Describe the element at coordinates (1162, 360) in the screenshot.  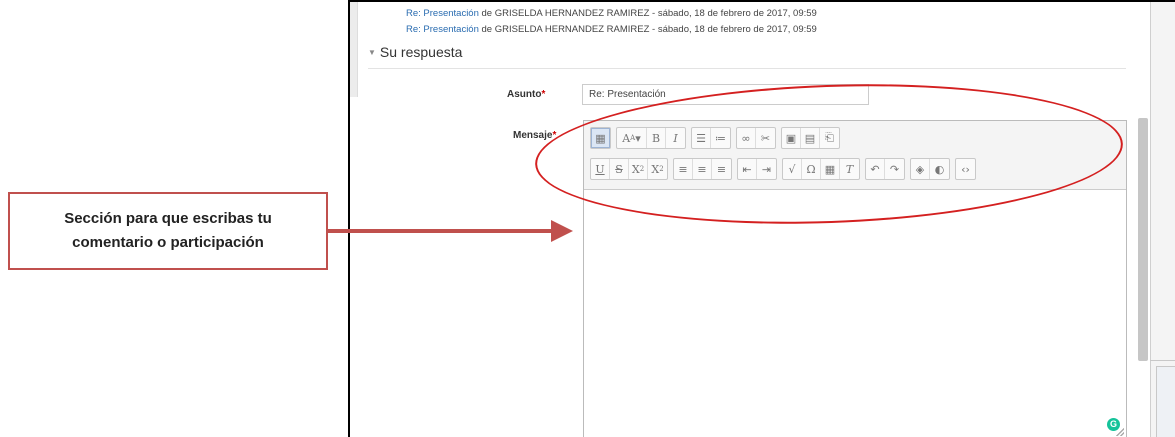
I see `panel-divider` at that location.